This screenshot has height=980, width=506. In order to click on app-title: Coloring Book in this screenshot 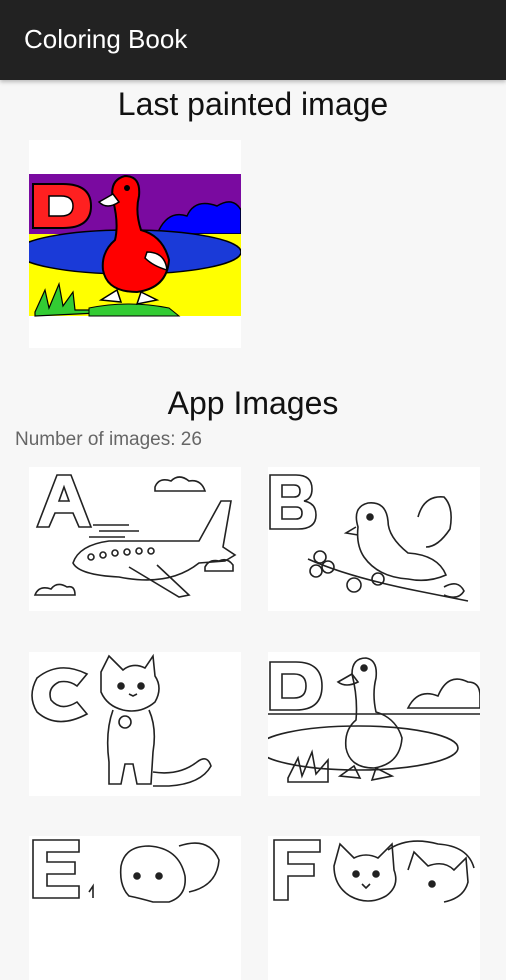, I will do `click(106, 39)`.